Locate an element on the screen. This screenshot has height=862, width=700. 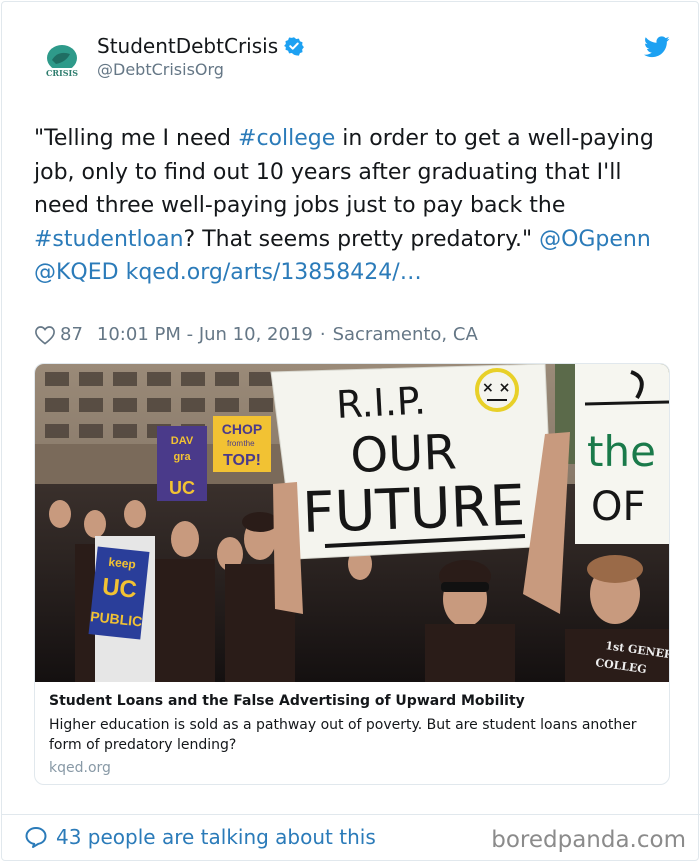
tweet-text-segment: "Telling me I need is located at coordinates (136, 138).